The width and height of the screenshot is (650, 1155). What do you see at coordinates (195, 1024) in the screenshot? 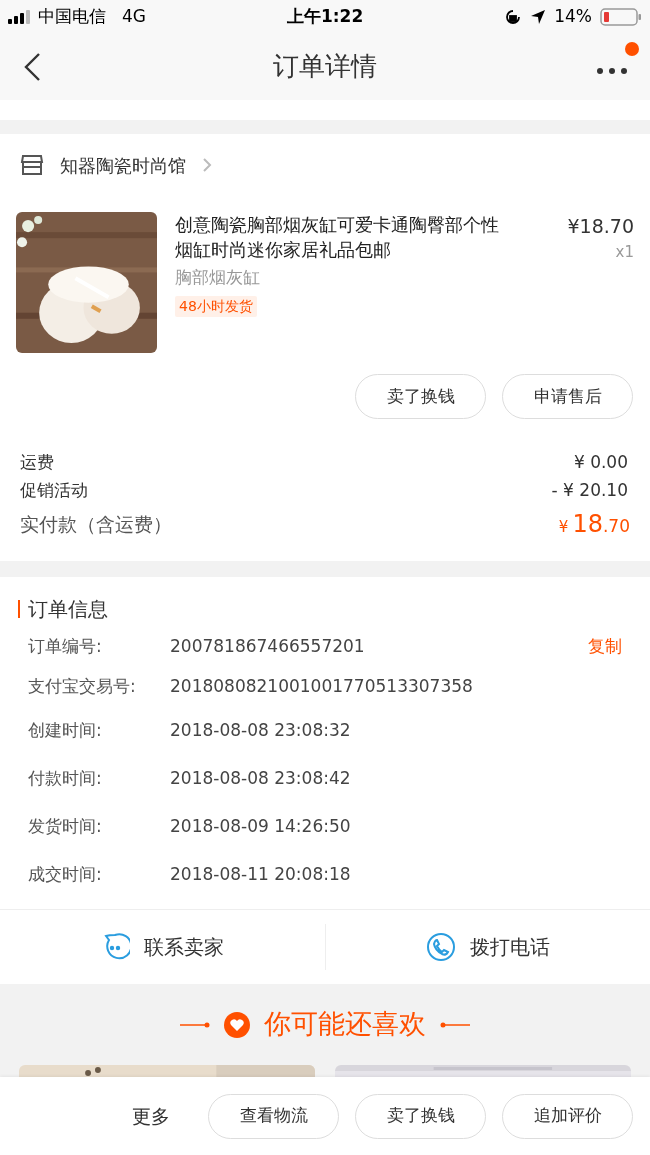
I see `left-dot-line-icon` at bounding box center [195, 1024].